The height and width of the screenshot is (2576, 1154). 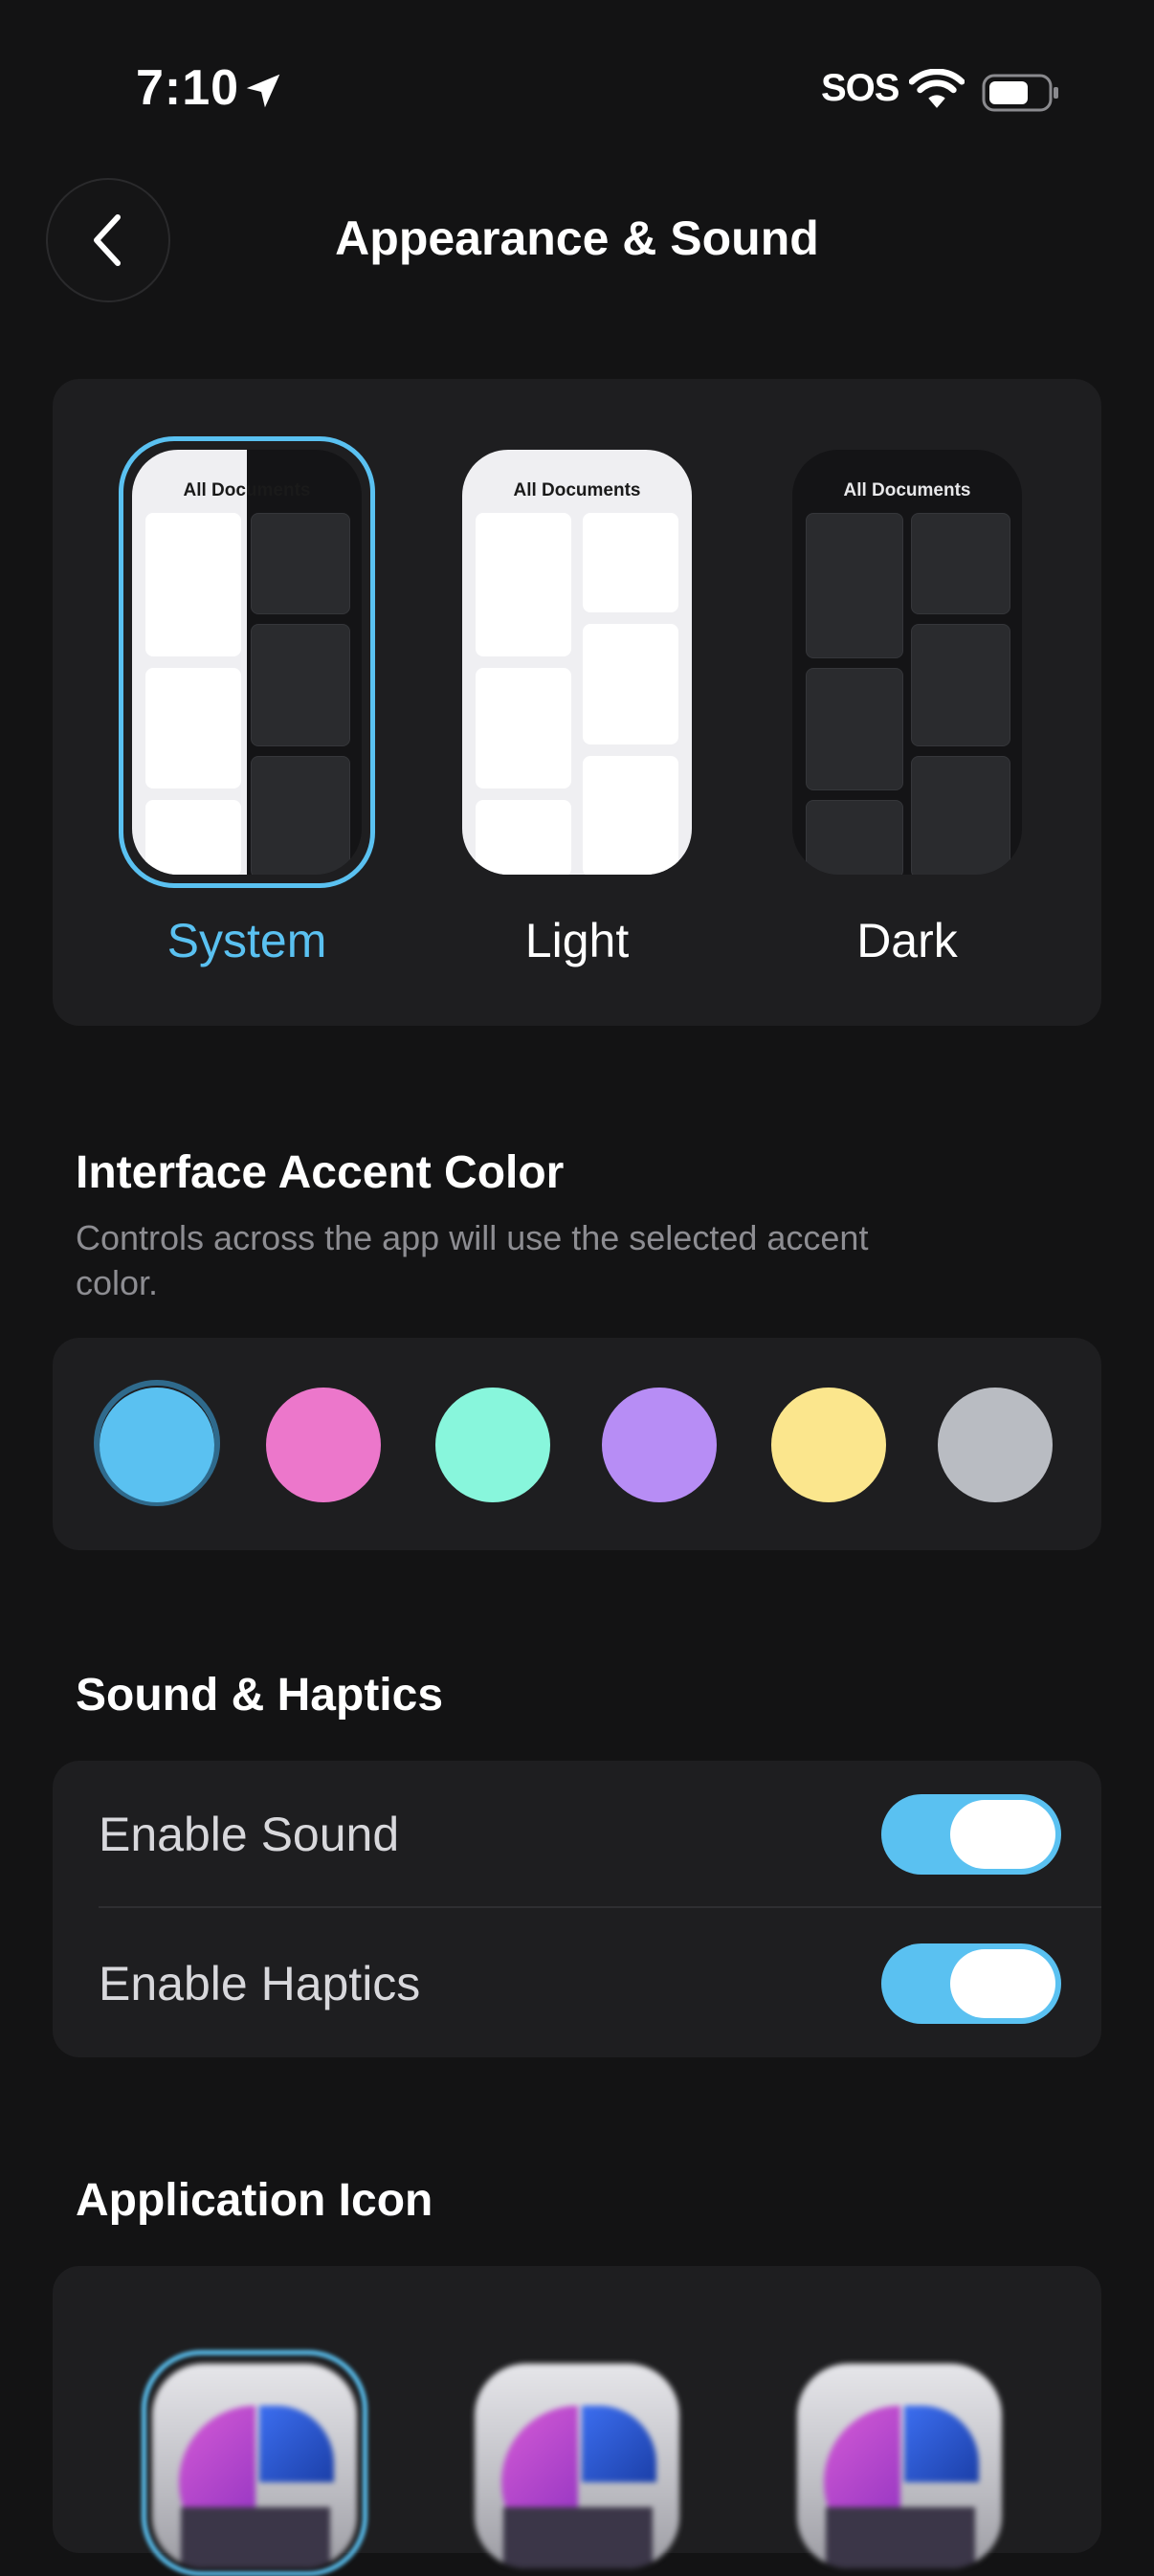 What do you see at coordinates (828, 1445) in the screenshot?
I see `accent-swatch-yellow` at bounding box center [828, 1445].